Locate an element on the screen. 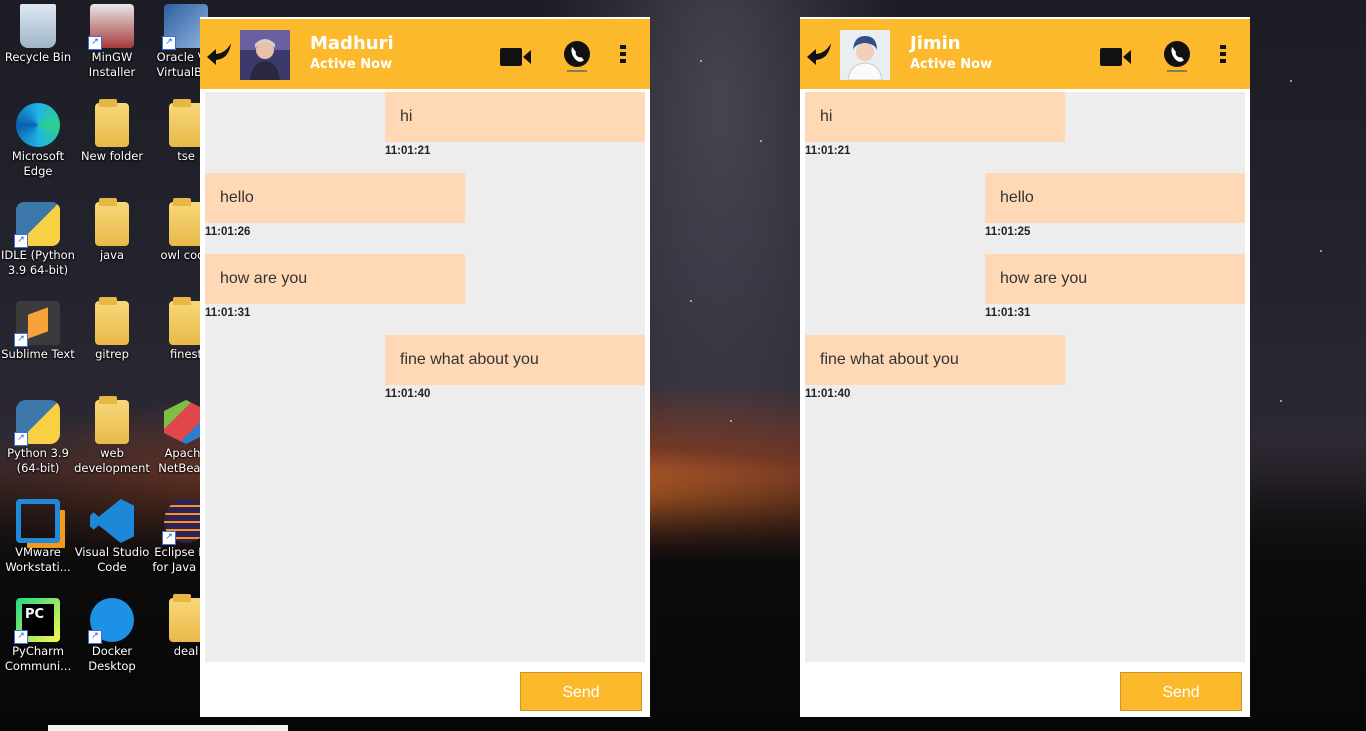 The height and width of the screenshot is (731, 1366). edge-icon is located at coordinates (38, 125).